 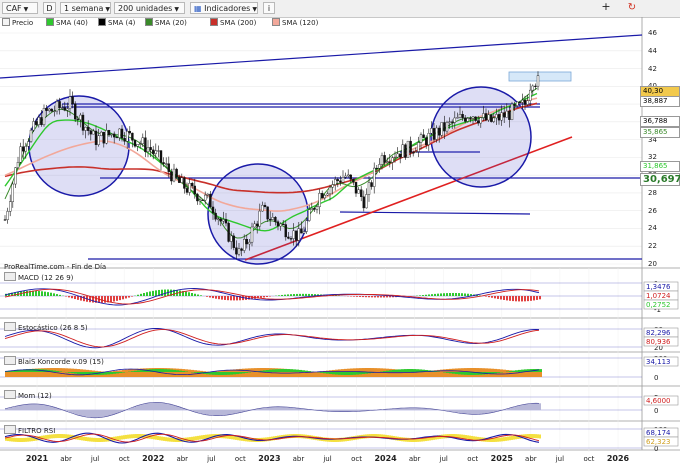 I want to click on y-tick-label: 44, so click(x=652, y=50).